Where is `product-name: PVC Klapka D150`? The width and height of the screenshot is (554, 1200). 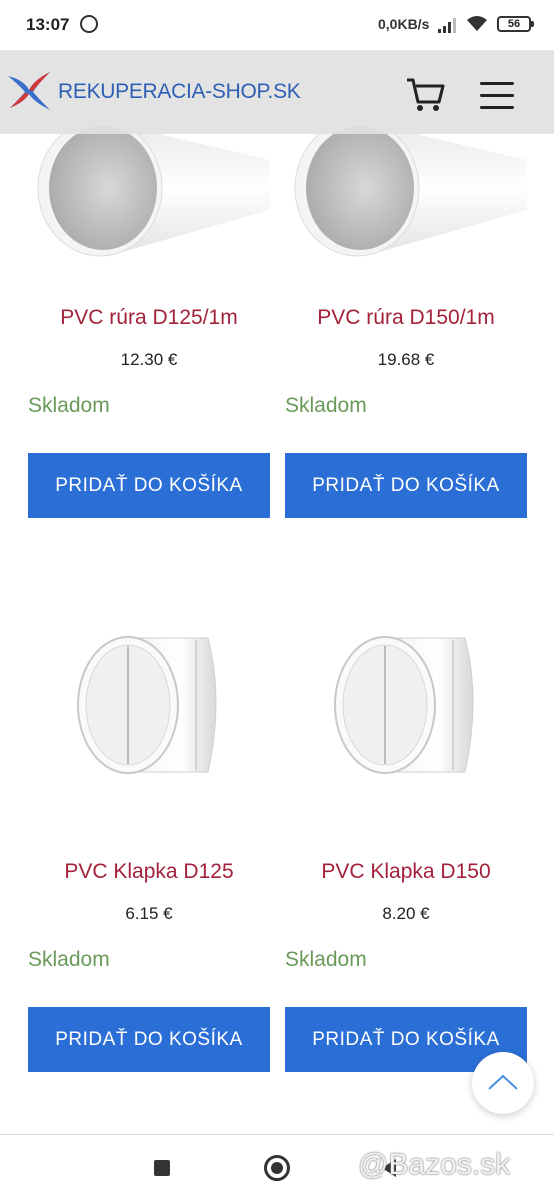 product-name: PVC Klapka D150 is located at coordinates (406, 872).